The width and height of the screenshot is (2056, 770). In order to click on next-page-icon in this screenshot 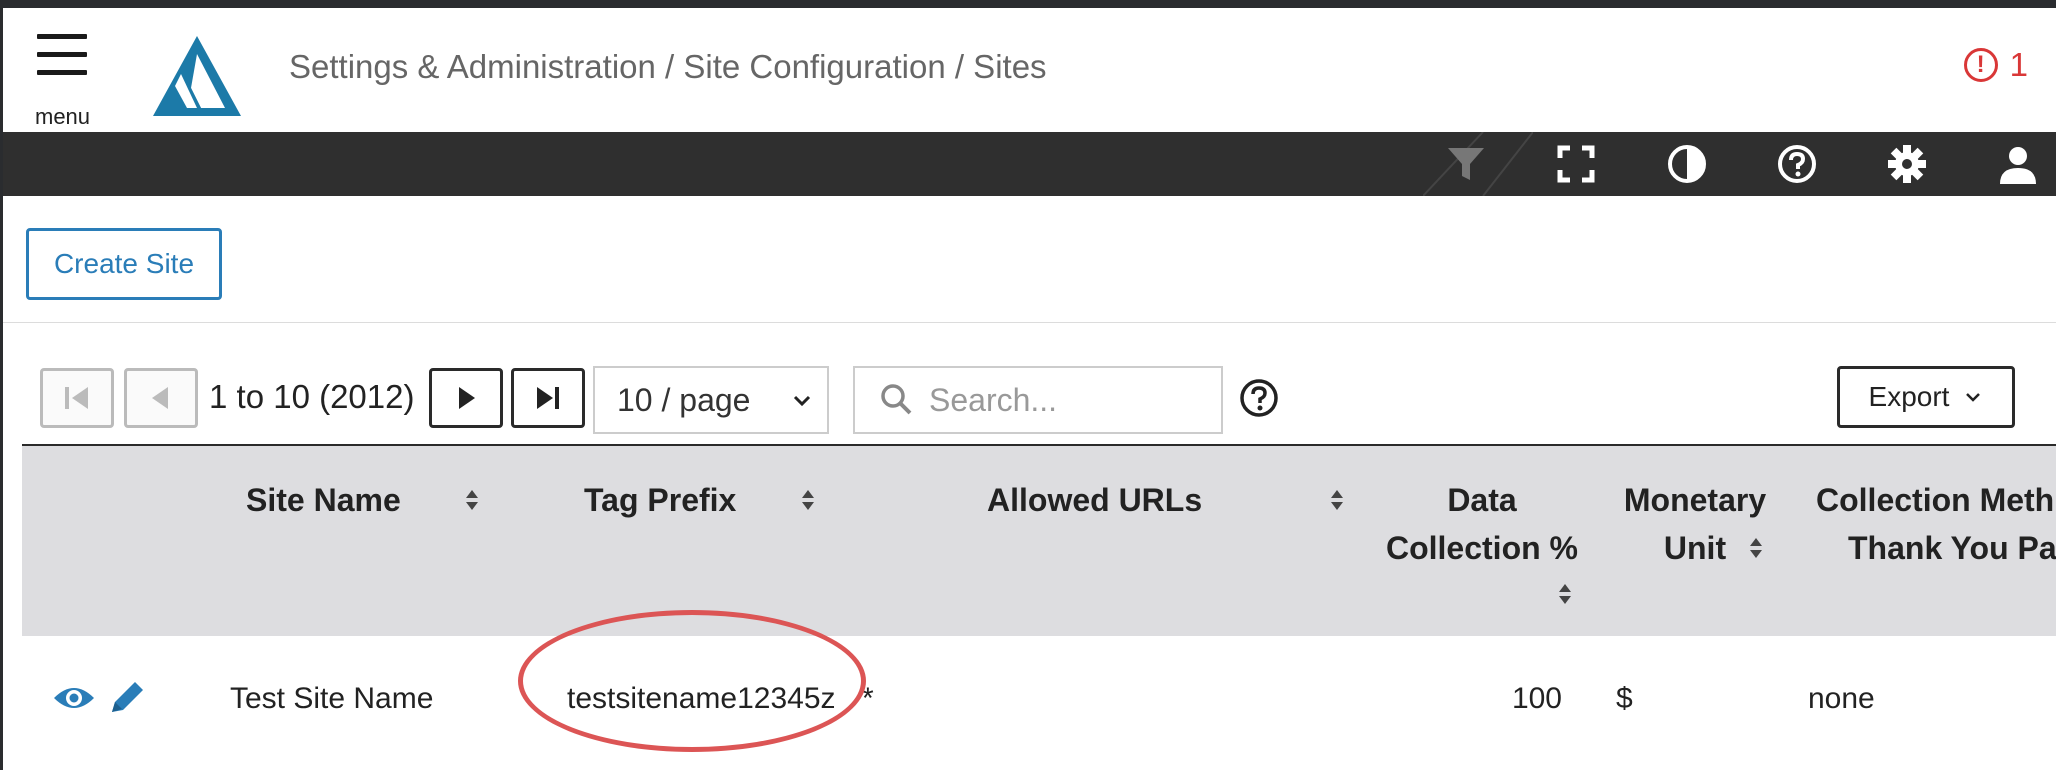, I will do `click(467, 398)`.